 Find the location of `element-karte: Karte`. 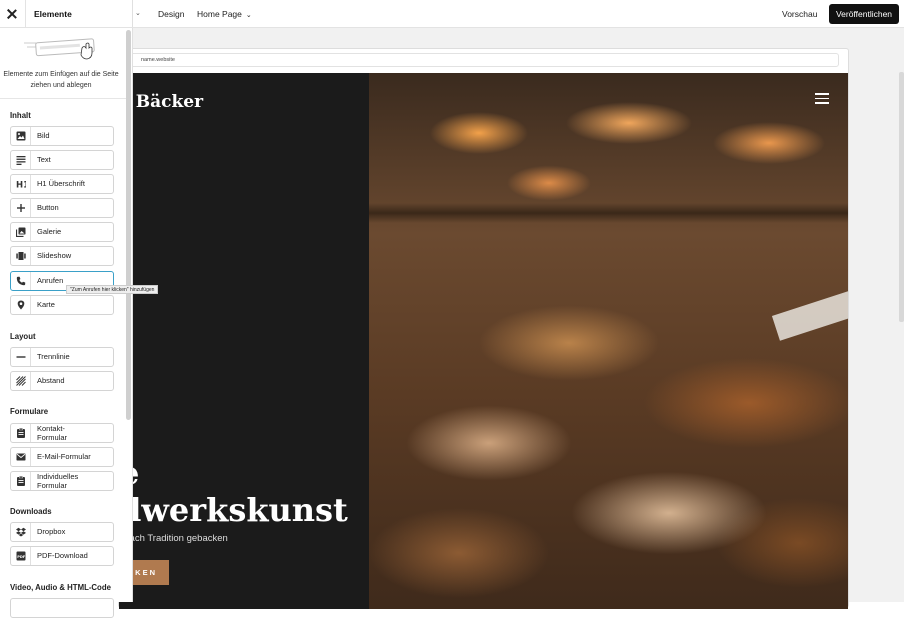

element-karte: Karte is located at coordinates (62, 305).